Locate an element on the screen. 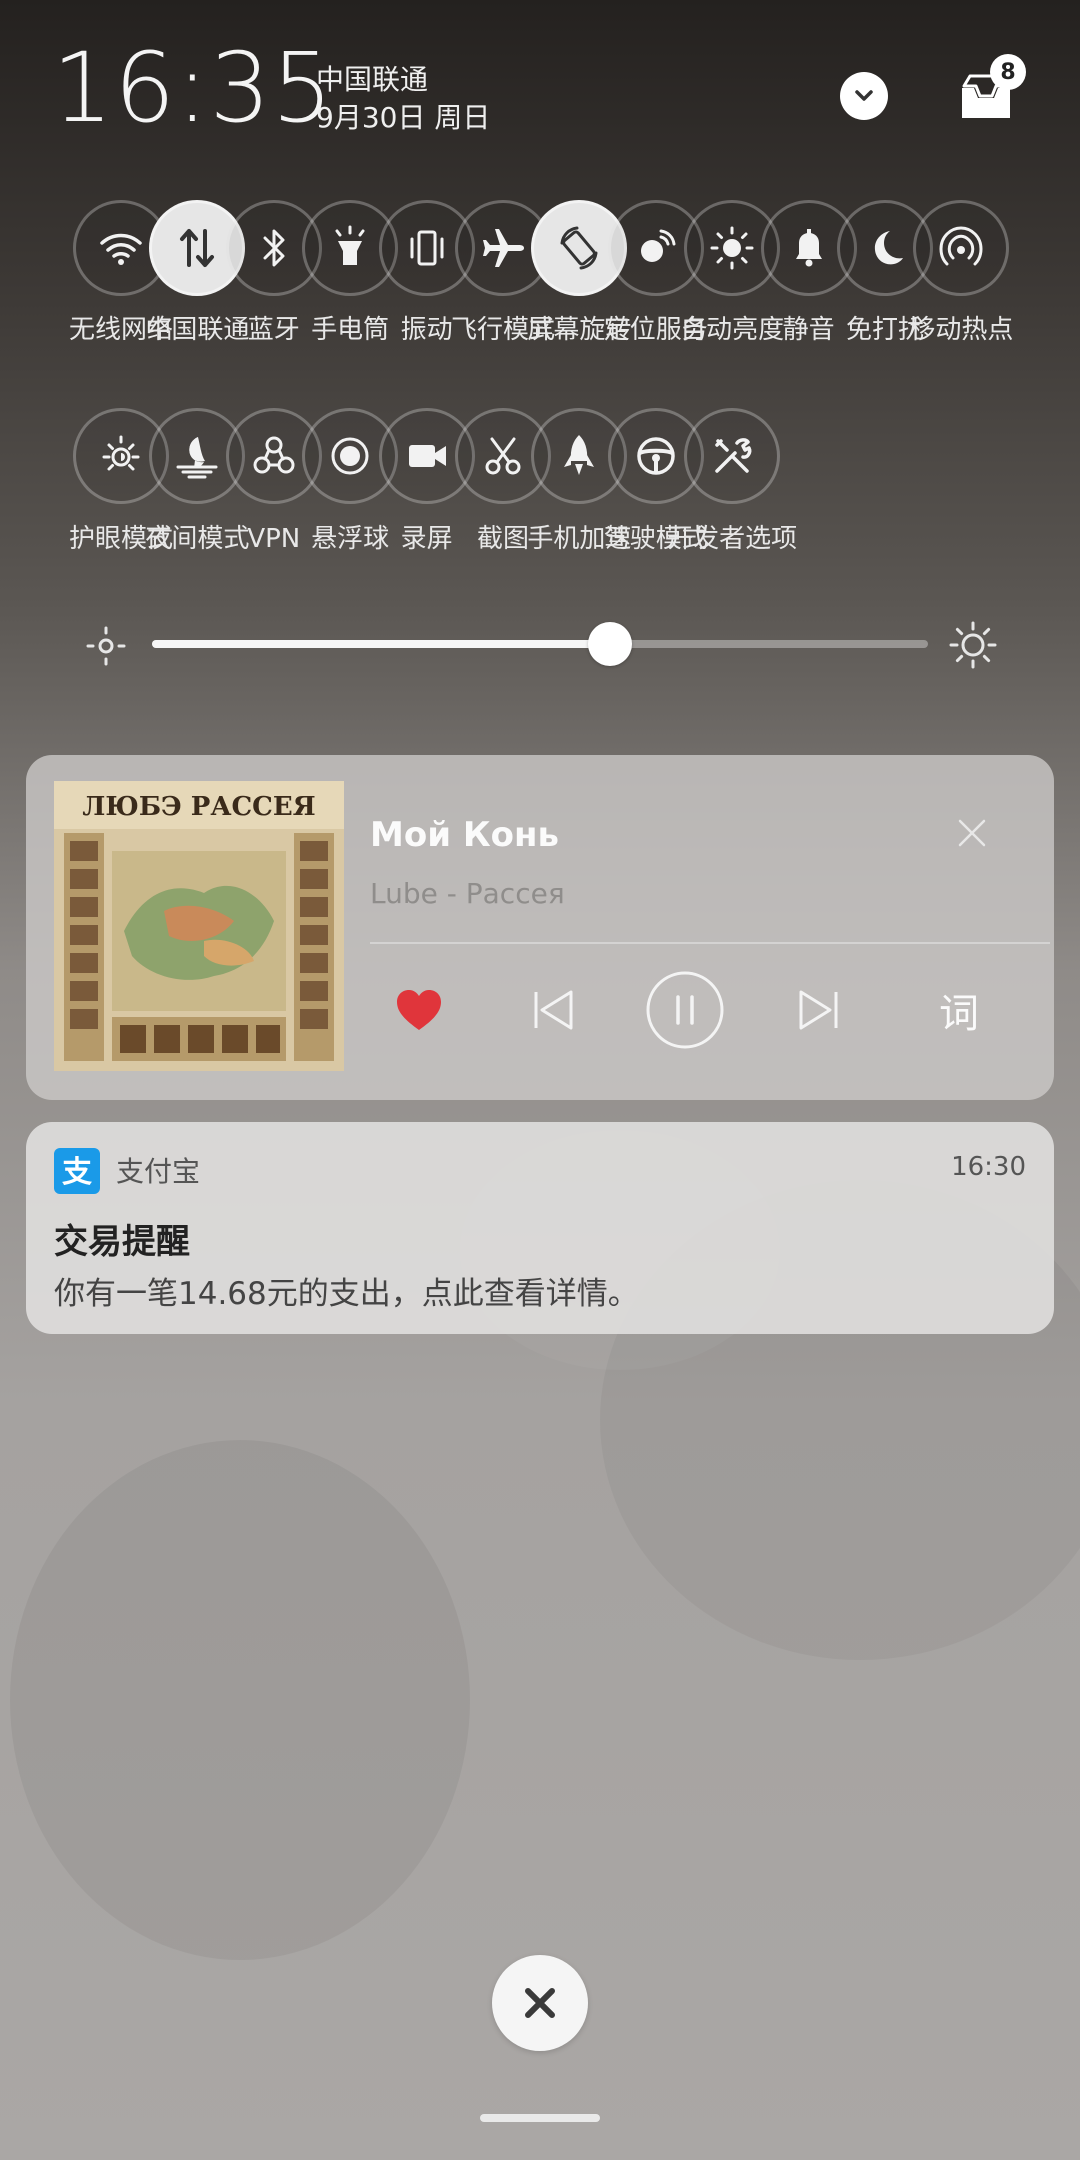 The image size is (1080, 2160). tile-label: 静音 is located at coordinates (808, 330).